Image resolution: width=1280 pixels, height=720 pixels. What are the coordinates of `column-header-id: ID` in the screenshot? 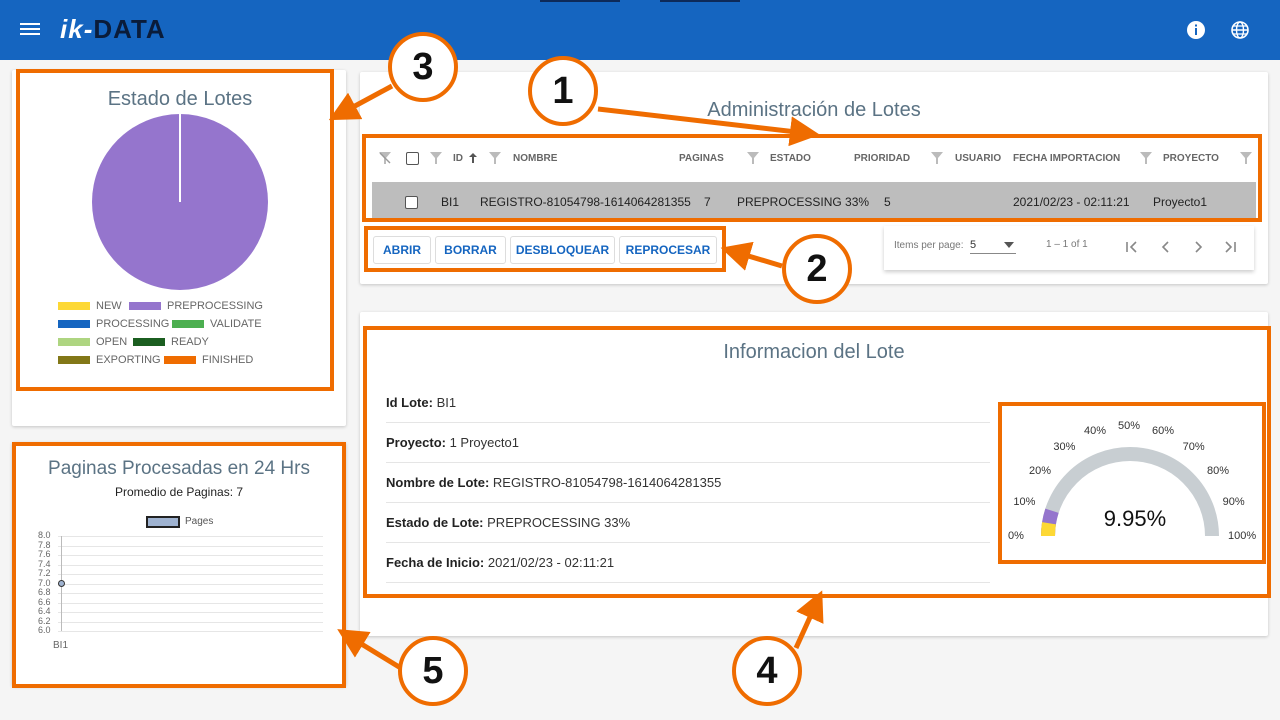 It's located at (458, 158).